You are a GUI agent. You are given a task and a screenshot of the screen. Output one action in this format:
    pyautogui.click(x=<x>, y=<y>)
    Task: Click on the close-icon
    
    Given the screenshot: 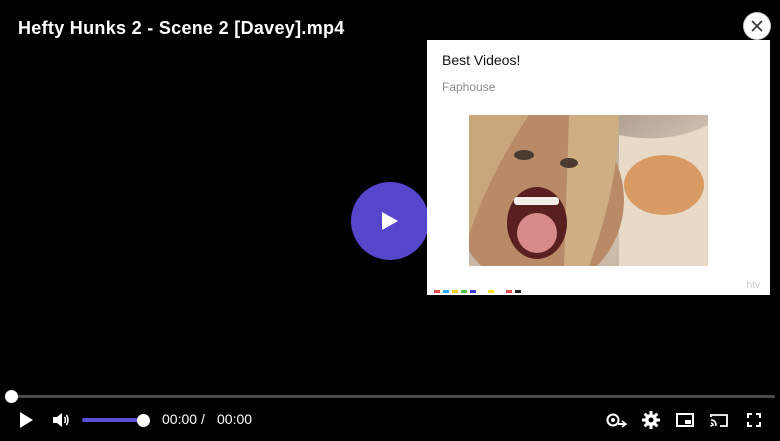 What is the action you would take?
    pyautogui.click(x=757, y=26)
    